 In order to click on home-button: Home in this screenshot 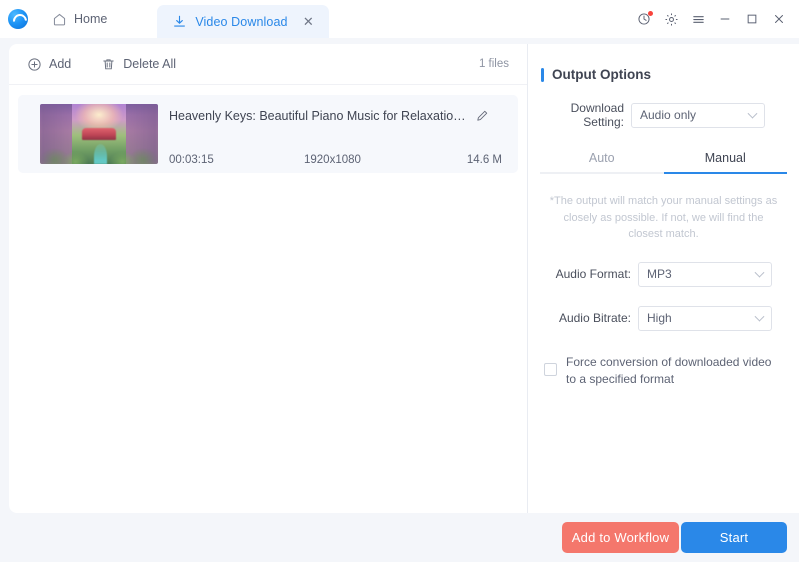, I will do `click(79, 19)`.